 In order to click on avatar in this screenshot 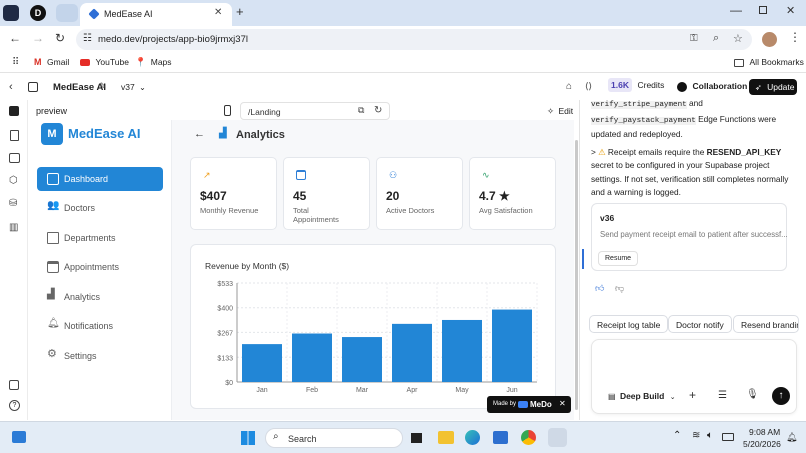, I will do `click(769, 39)`.